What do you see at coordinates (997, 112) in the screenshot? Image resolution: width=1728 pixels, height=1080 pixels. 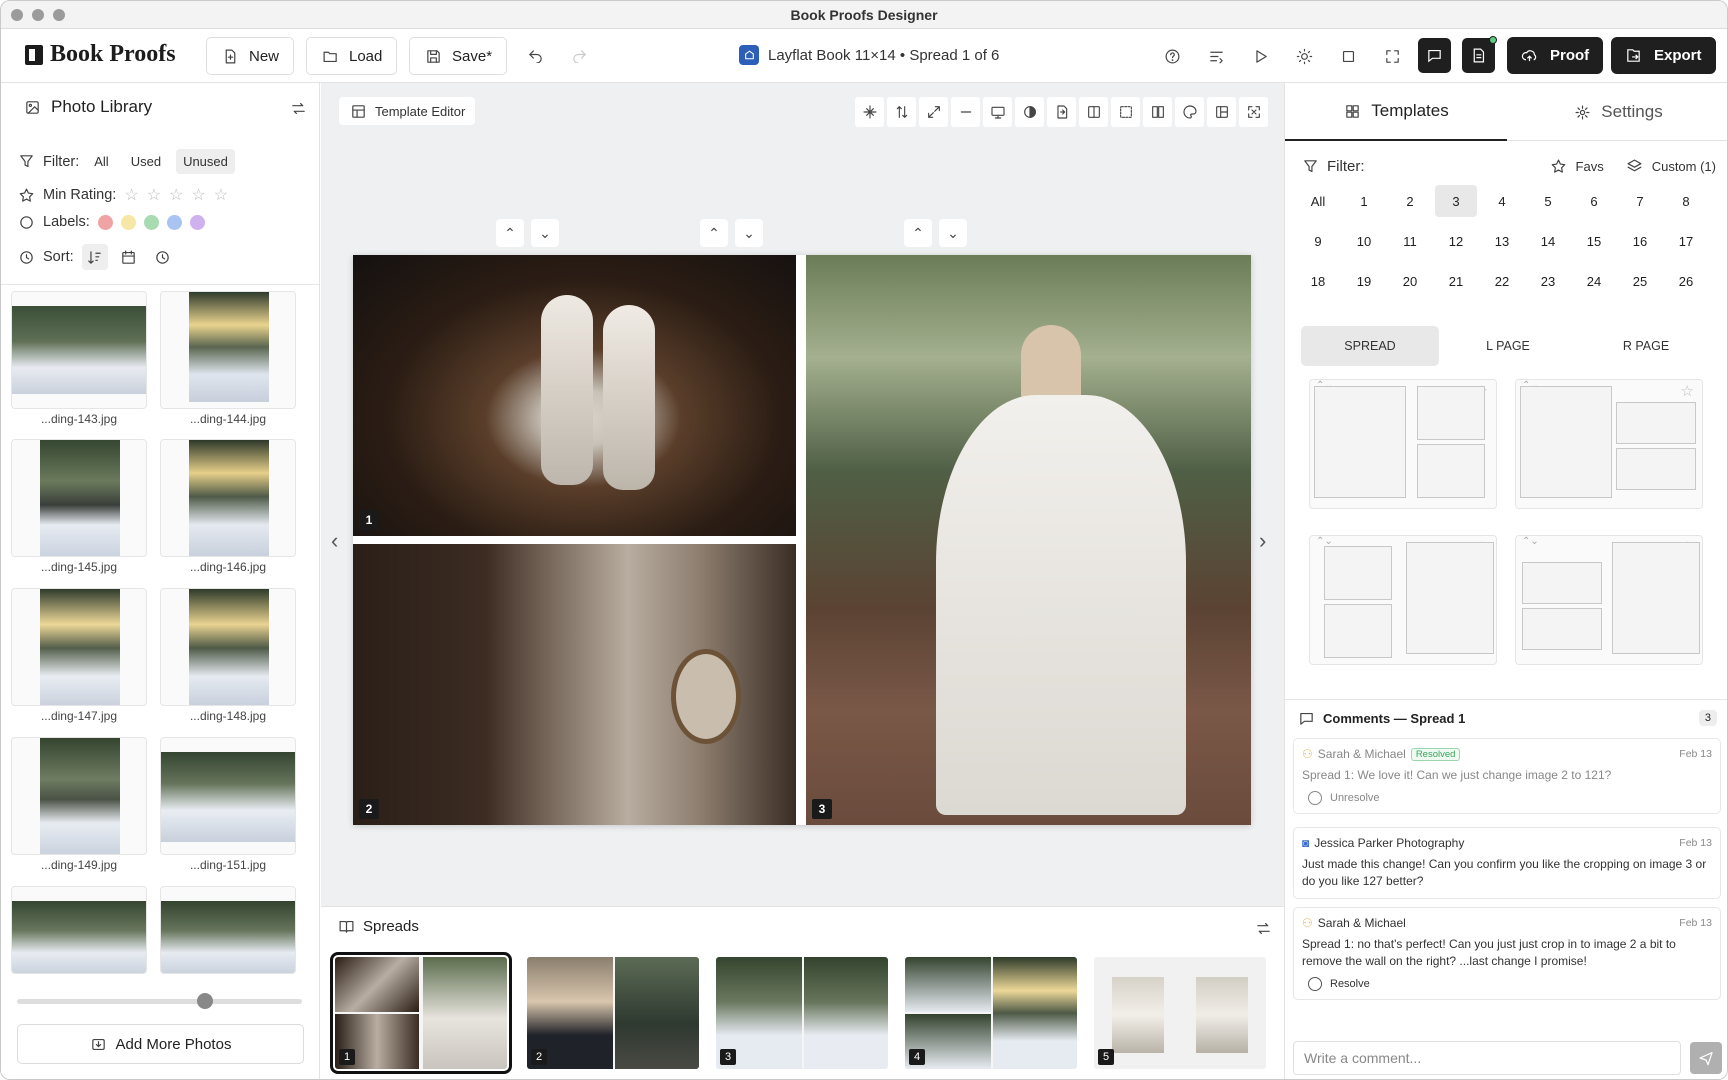 I see `image-settings-icon` at bounding box center [997, 112].